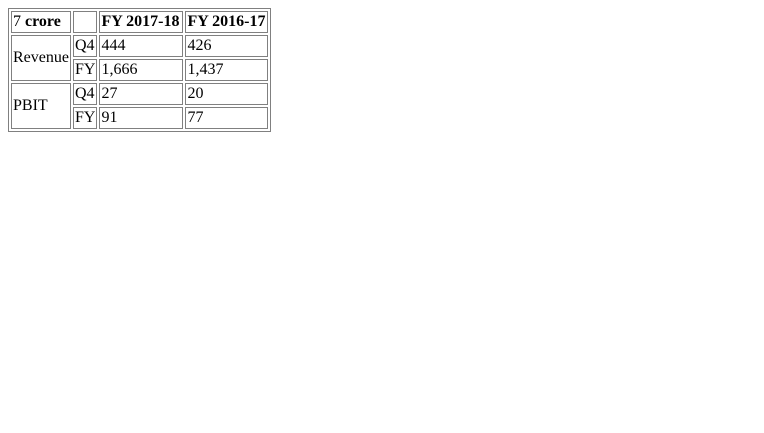  Describe the element at coordinates (226, 118) in the screenshot. I see `value-cell: 77` at that location.